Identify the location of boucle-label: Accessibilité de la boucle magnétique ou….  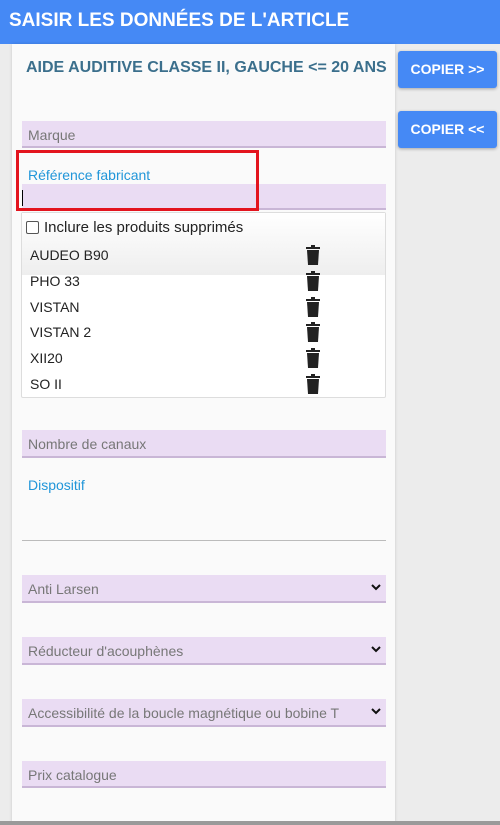
(184, 713).